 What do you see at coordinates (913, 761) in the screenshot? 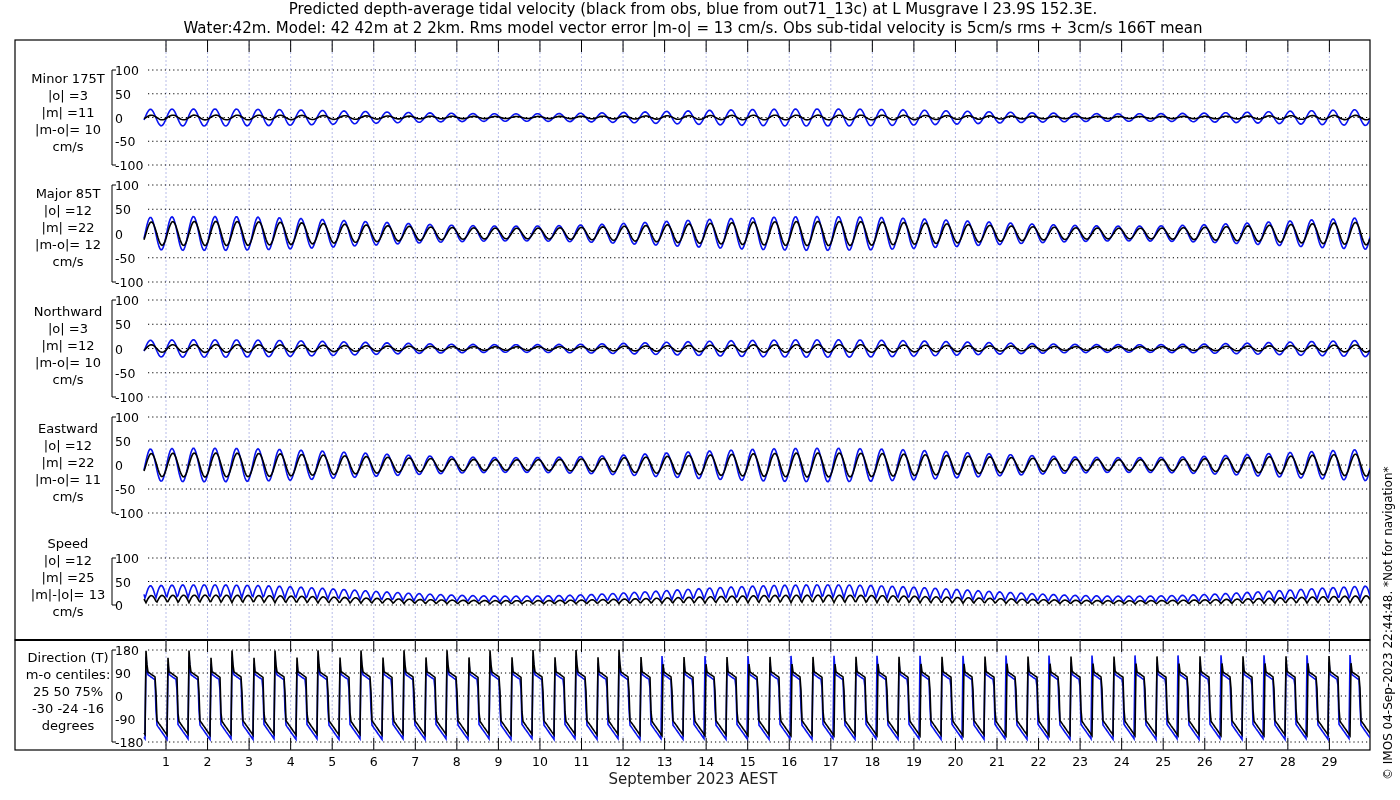
I see `day-tick-label: 19` at bounding box center [913, 761].